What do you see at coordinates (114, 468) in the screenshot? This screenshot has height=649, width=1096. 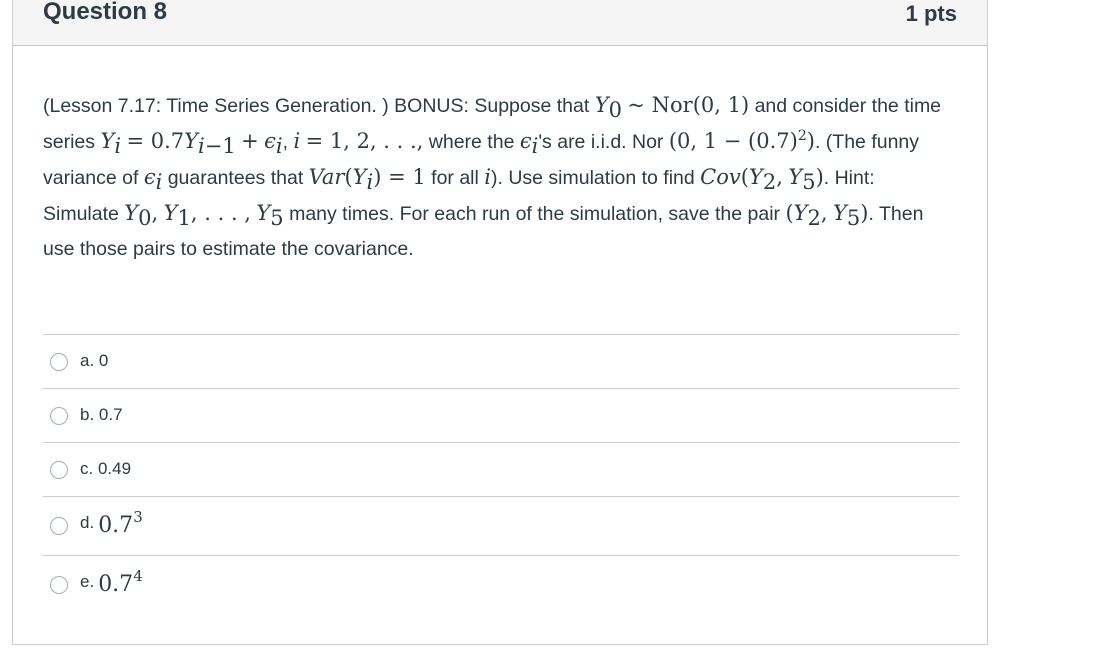 I see `answer-c-text: 0.49` at bounding box center [114, 468].